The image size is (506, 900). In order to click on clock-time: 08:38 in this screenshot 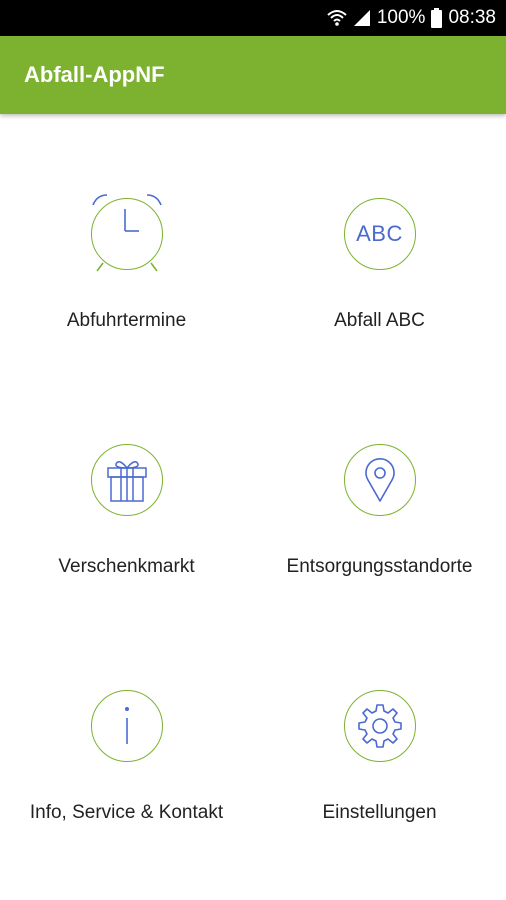, I will do `click(472, 17)`.